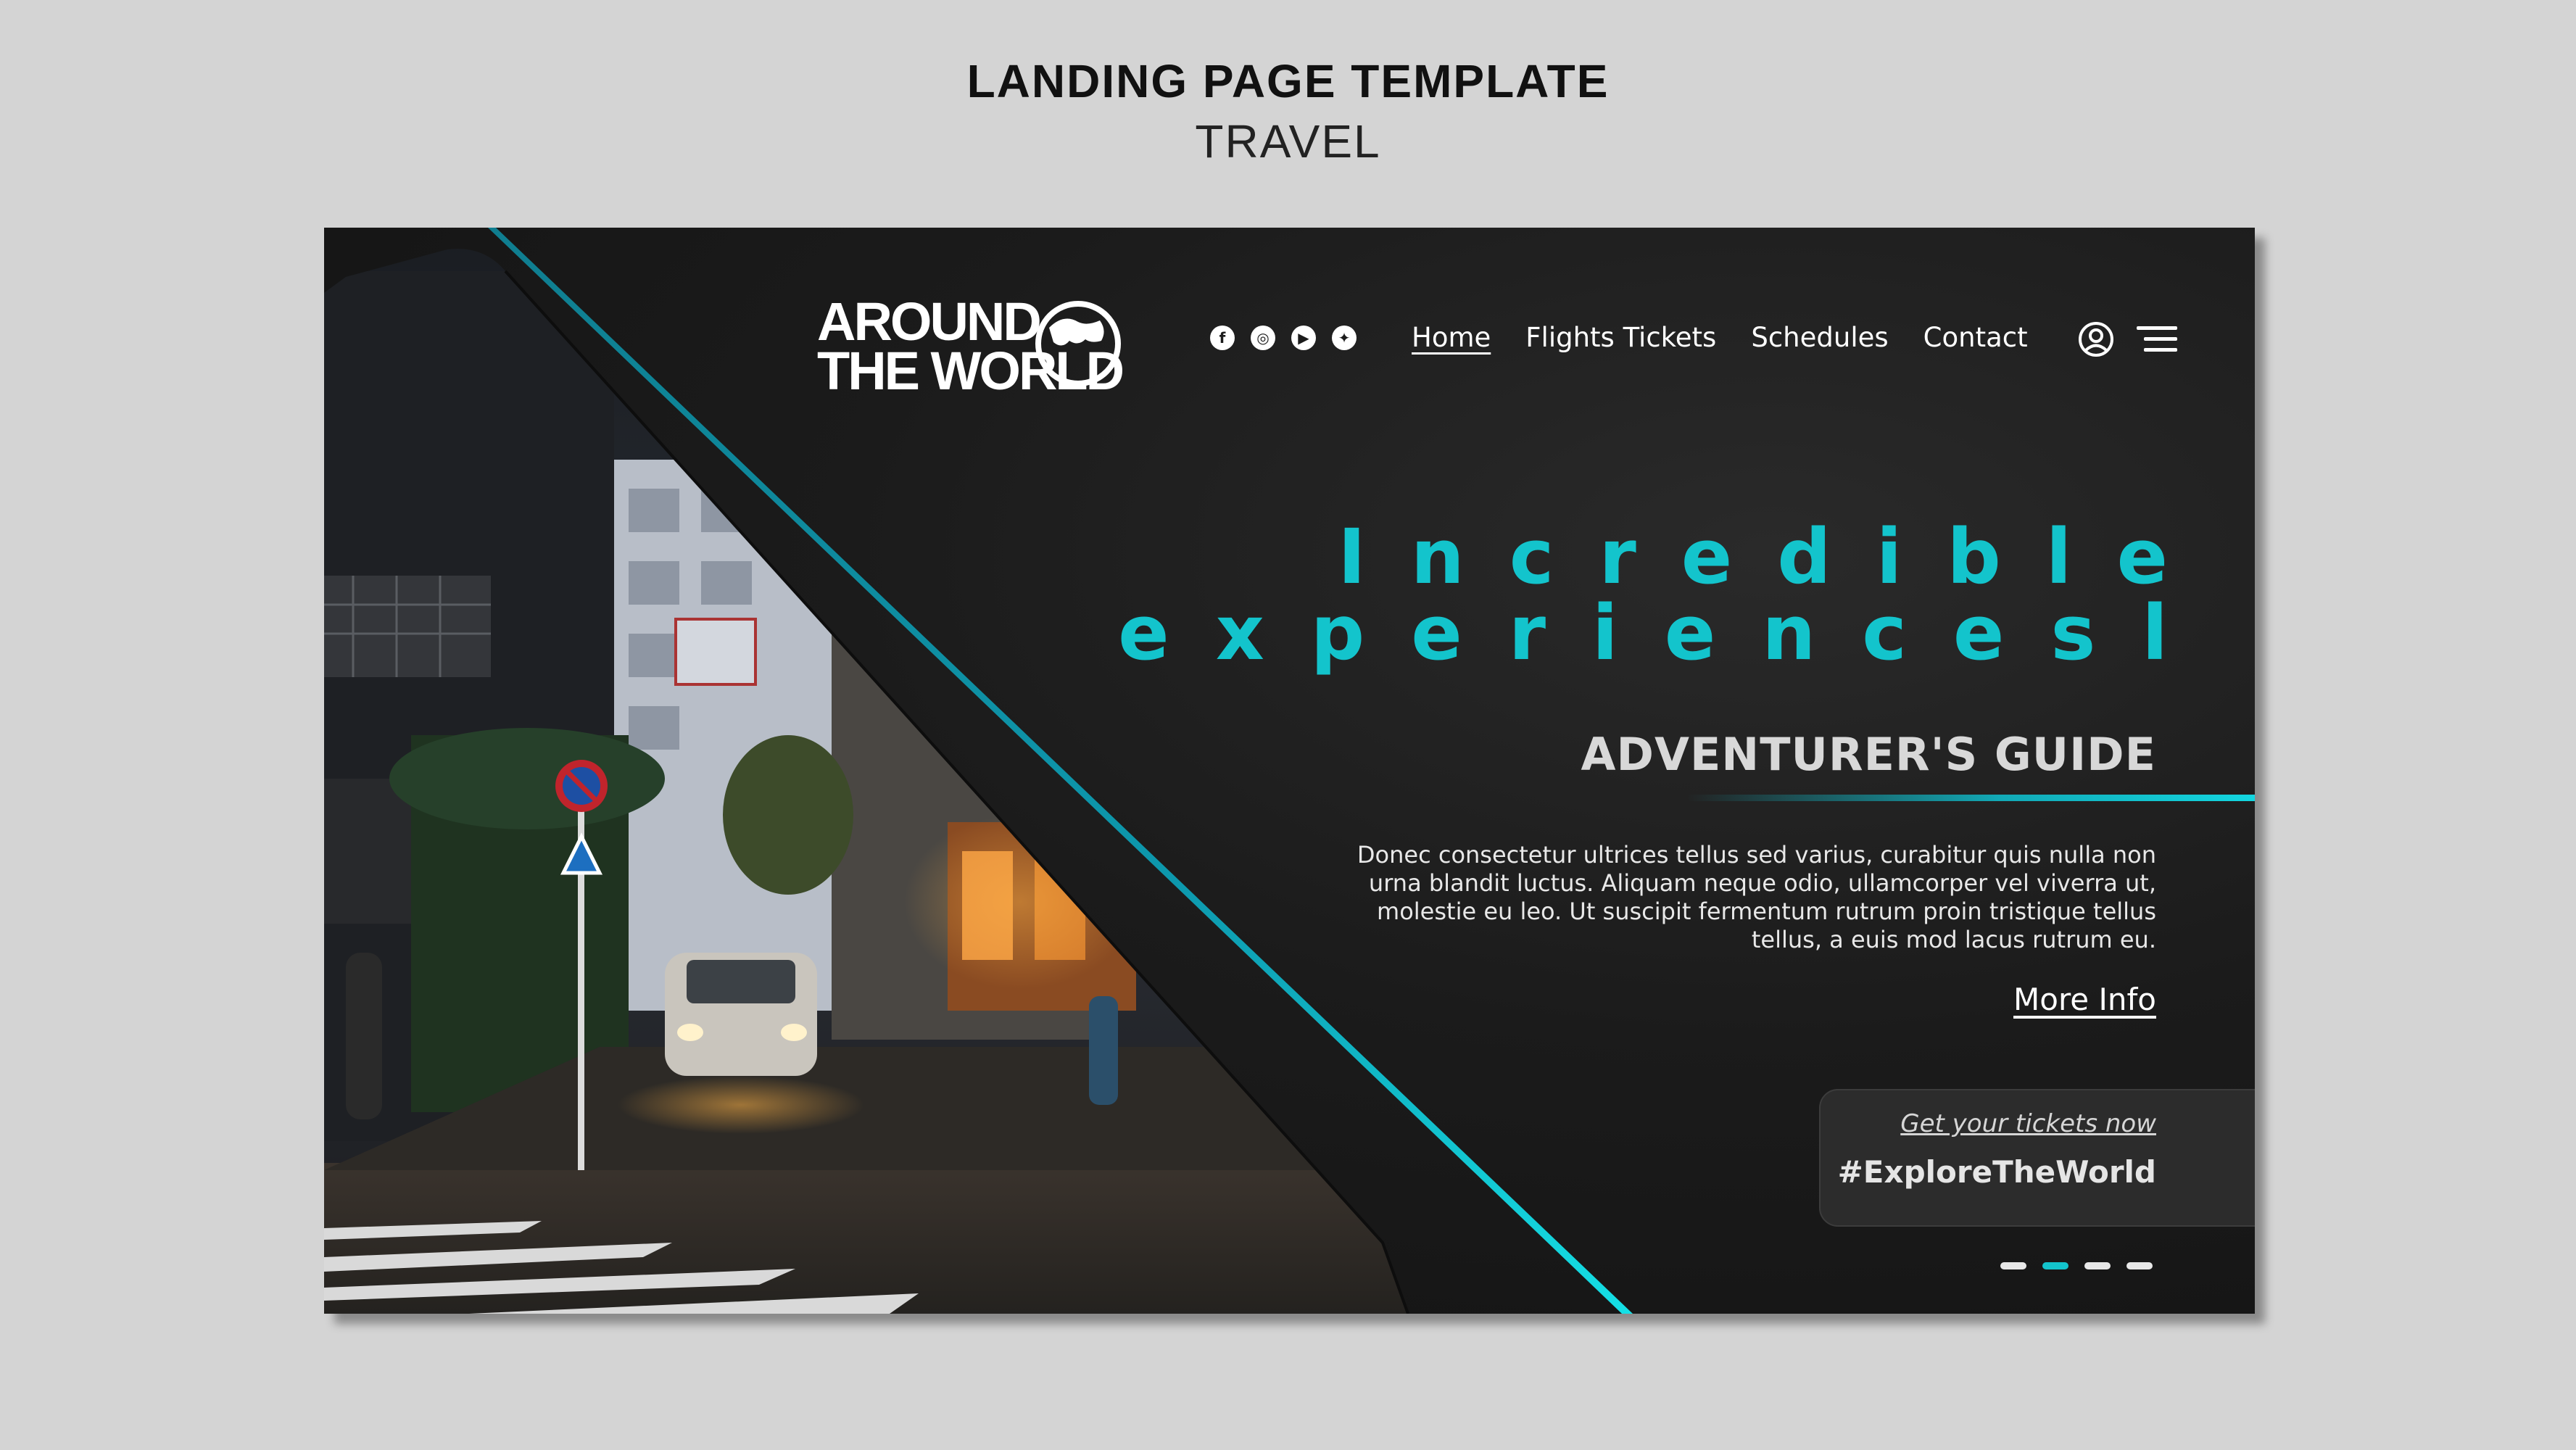 The image size is (2576, 1450). What do you see at coordinates (2157, 339) in the screenshot?
I see `hamburger-menu-icon` at bounding box center [2157, 339].